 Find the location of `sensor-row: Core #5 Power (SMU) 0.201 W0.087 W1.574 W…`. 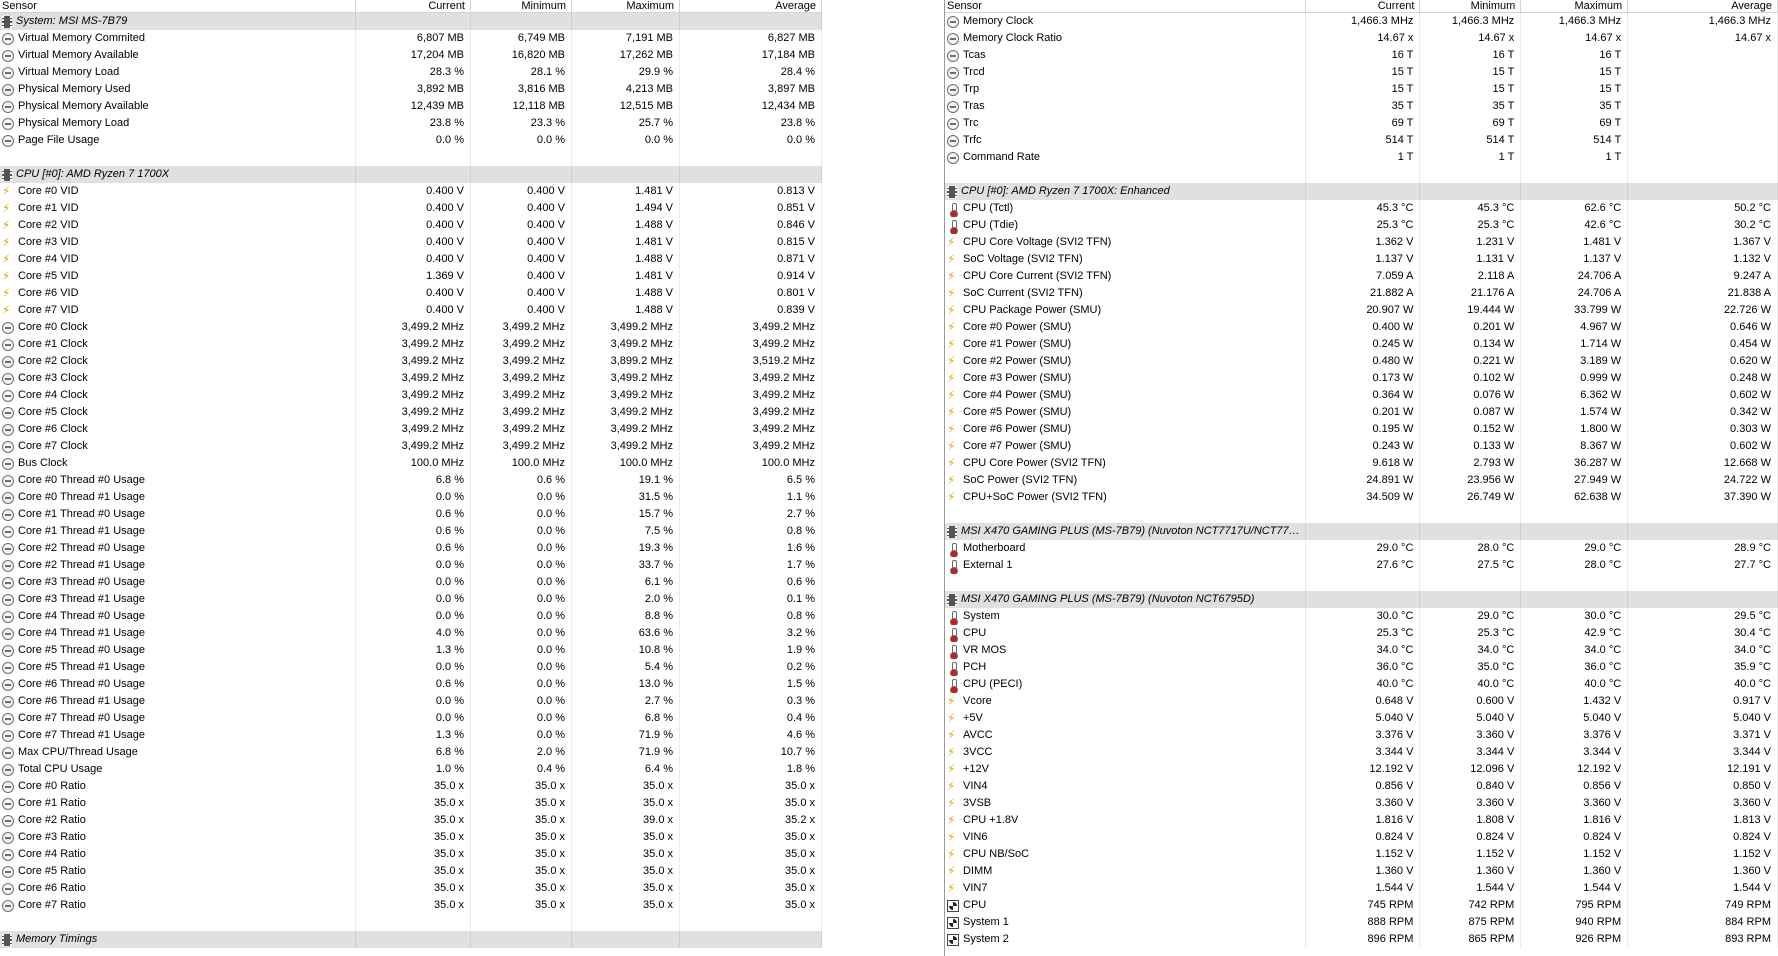

sensor-row: Core #5 Power (SMU) 0.201 W0.087 W1.574 W… is located at coordinates (1361, 412).